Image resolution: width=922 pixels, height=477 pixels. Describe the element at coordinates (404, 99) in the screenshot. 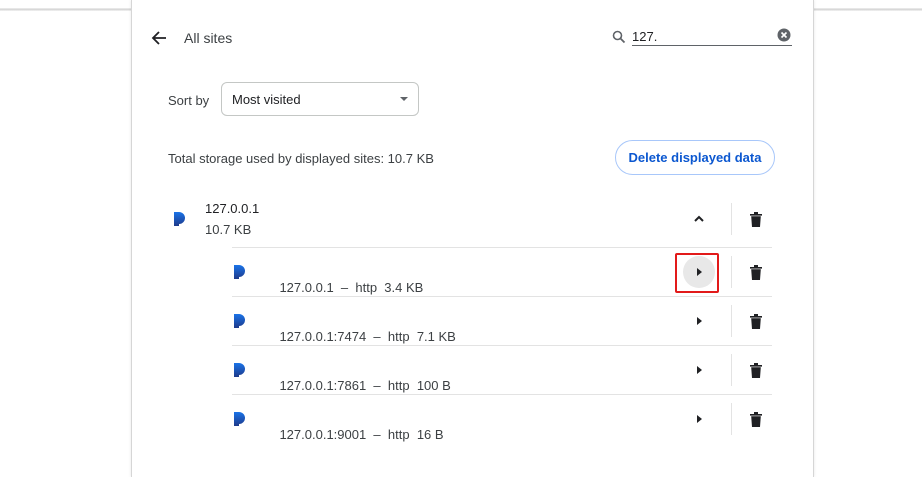

I see `chevron-down-icon` at that location.